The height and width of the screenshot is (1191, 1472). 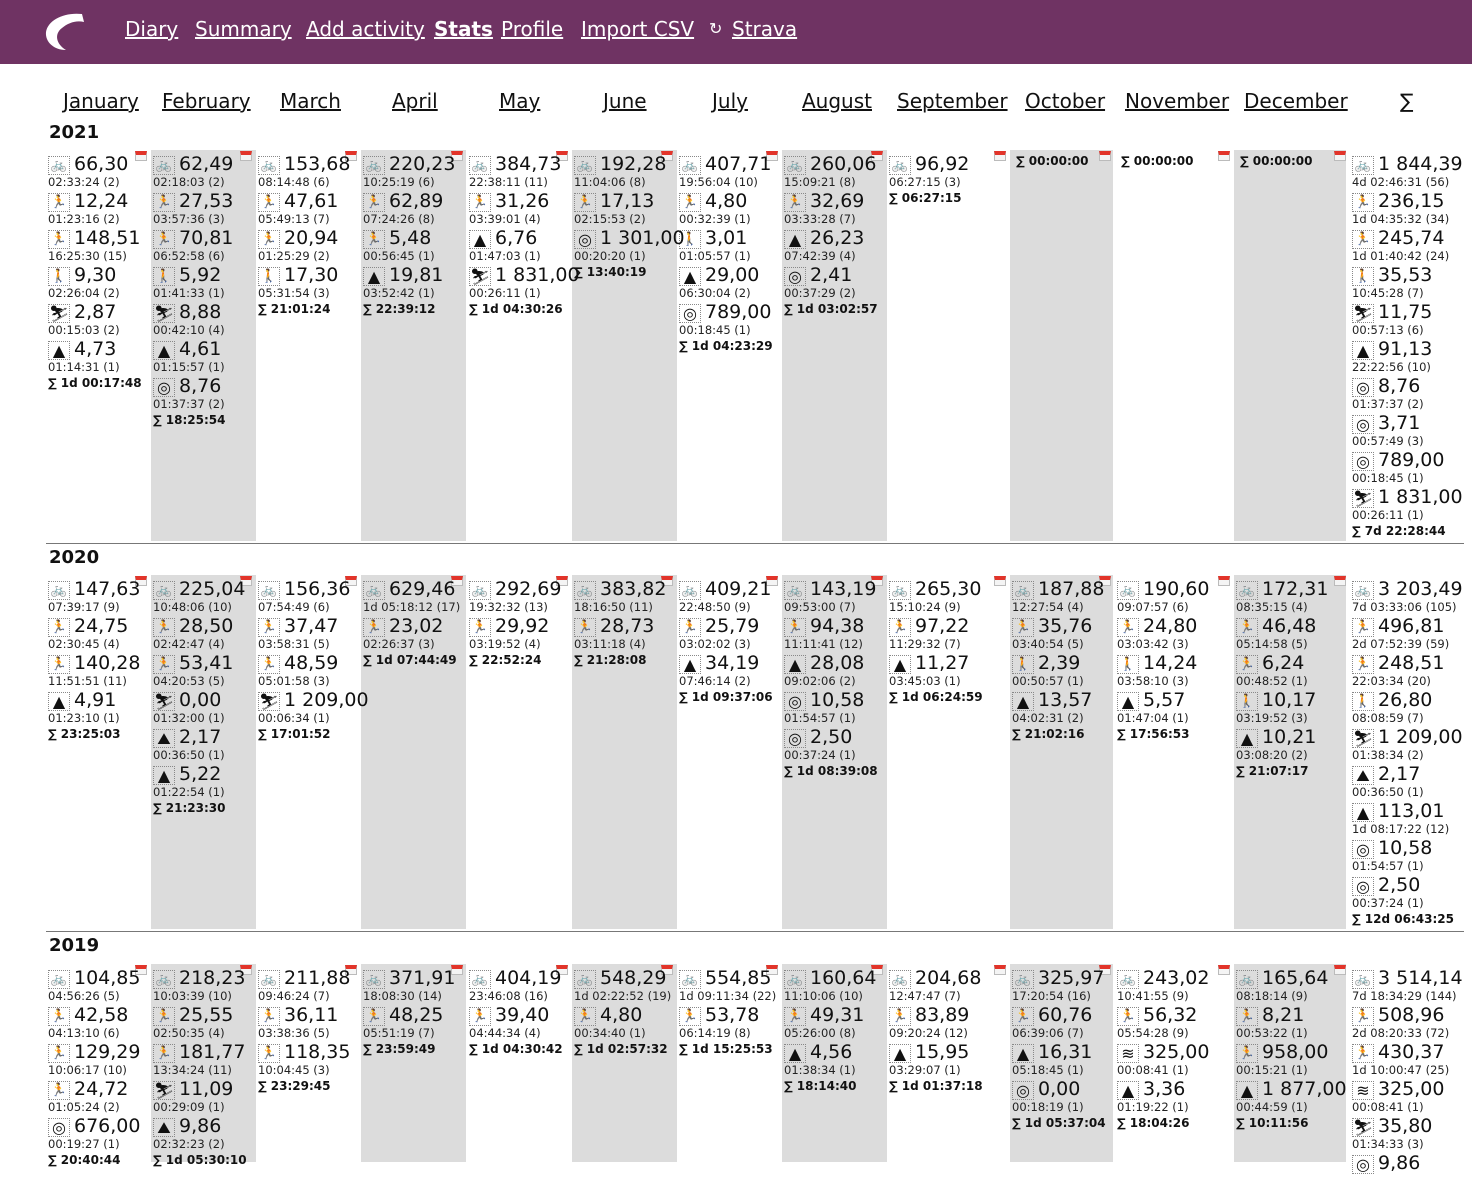 I want to click on activity-entry: ◎ 676,00 00:19:27 (1), so click(x=99, y=1134).